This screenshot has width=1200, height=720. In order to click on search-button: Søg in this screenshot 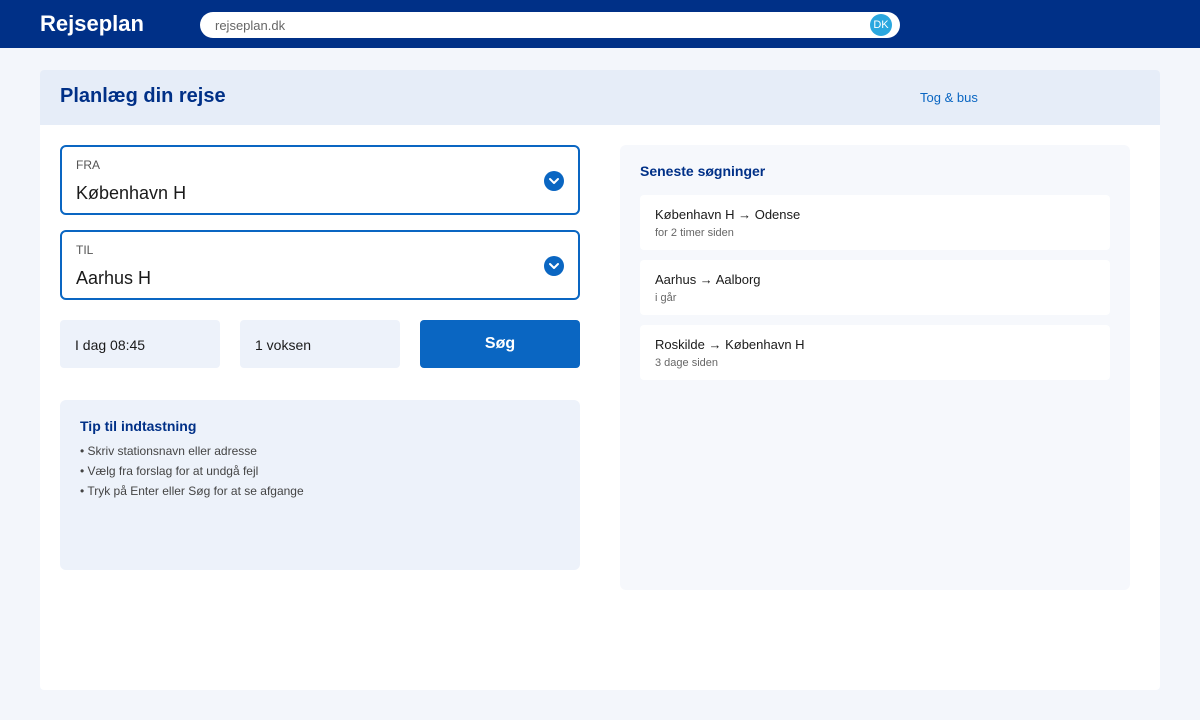, I will do `click(500, 344)`.